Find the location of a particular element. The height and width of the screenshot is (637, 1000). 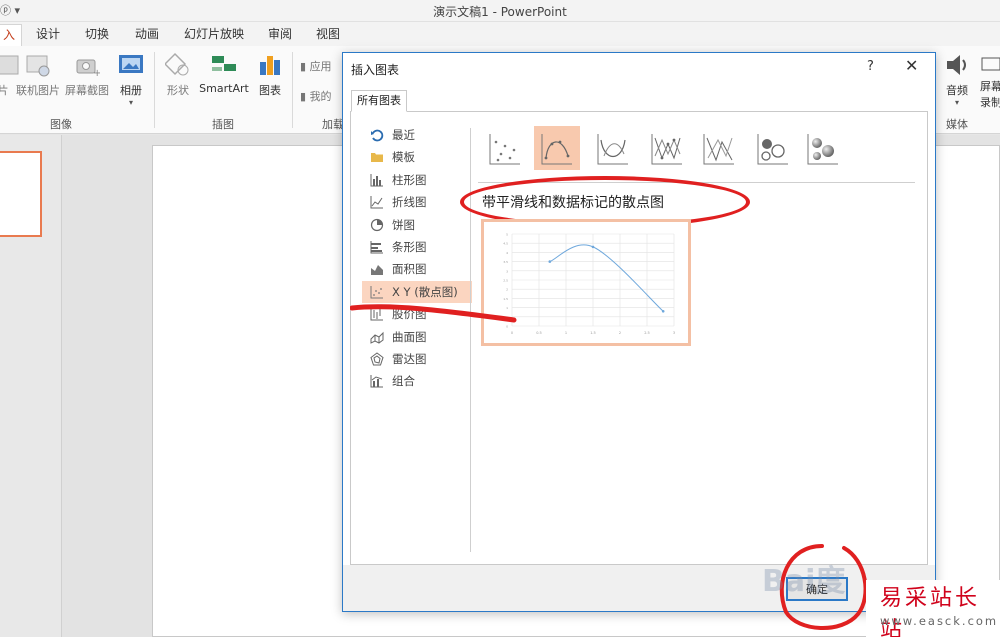

smartart-button: SmartArt is located at coordinates (224, 73).